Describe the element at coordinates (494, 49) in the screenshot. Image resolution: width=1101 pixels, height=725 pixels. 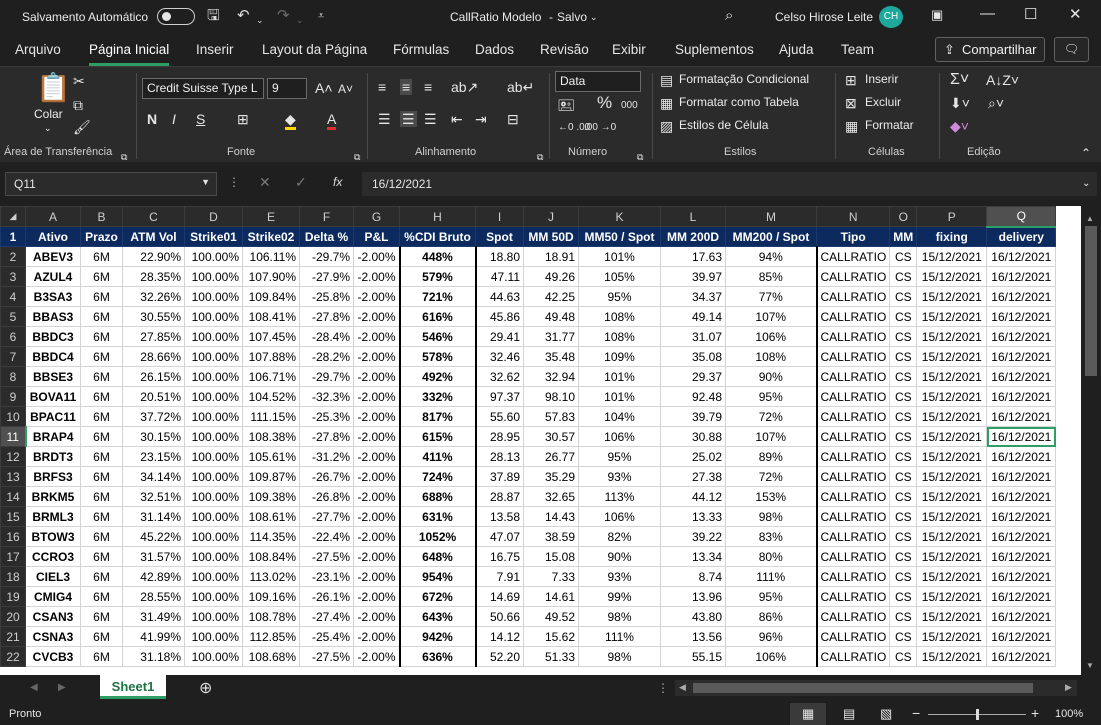
I see `tab-dados: Dados` at that location.